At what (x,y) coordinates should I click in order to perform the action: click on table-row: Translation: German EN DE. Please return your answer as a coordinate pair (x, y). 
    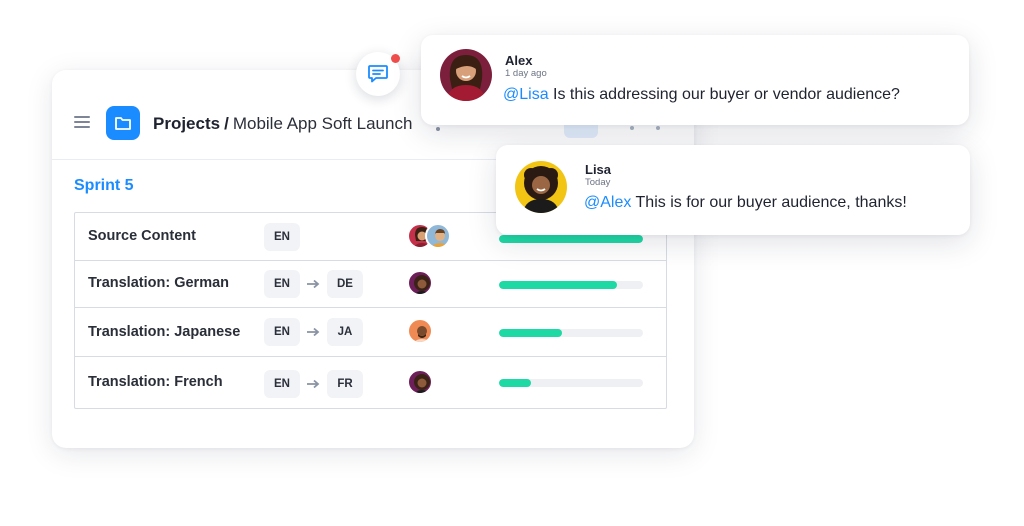
    Looking at the image, I should click on (370, 284).